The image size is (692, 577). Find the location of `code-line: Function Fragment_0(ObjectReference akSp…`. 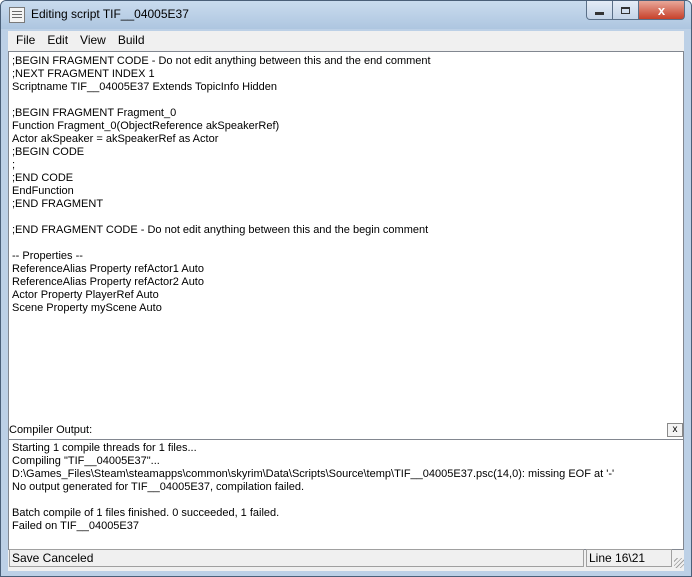

code-line: Function Fragment_0(ObjectReference akSp… is located at coordinates (146, 126).